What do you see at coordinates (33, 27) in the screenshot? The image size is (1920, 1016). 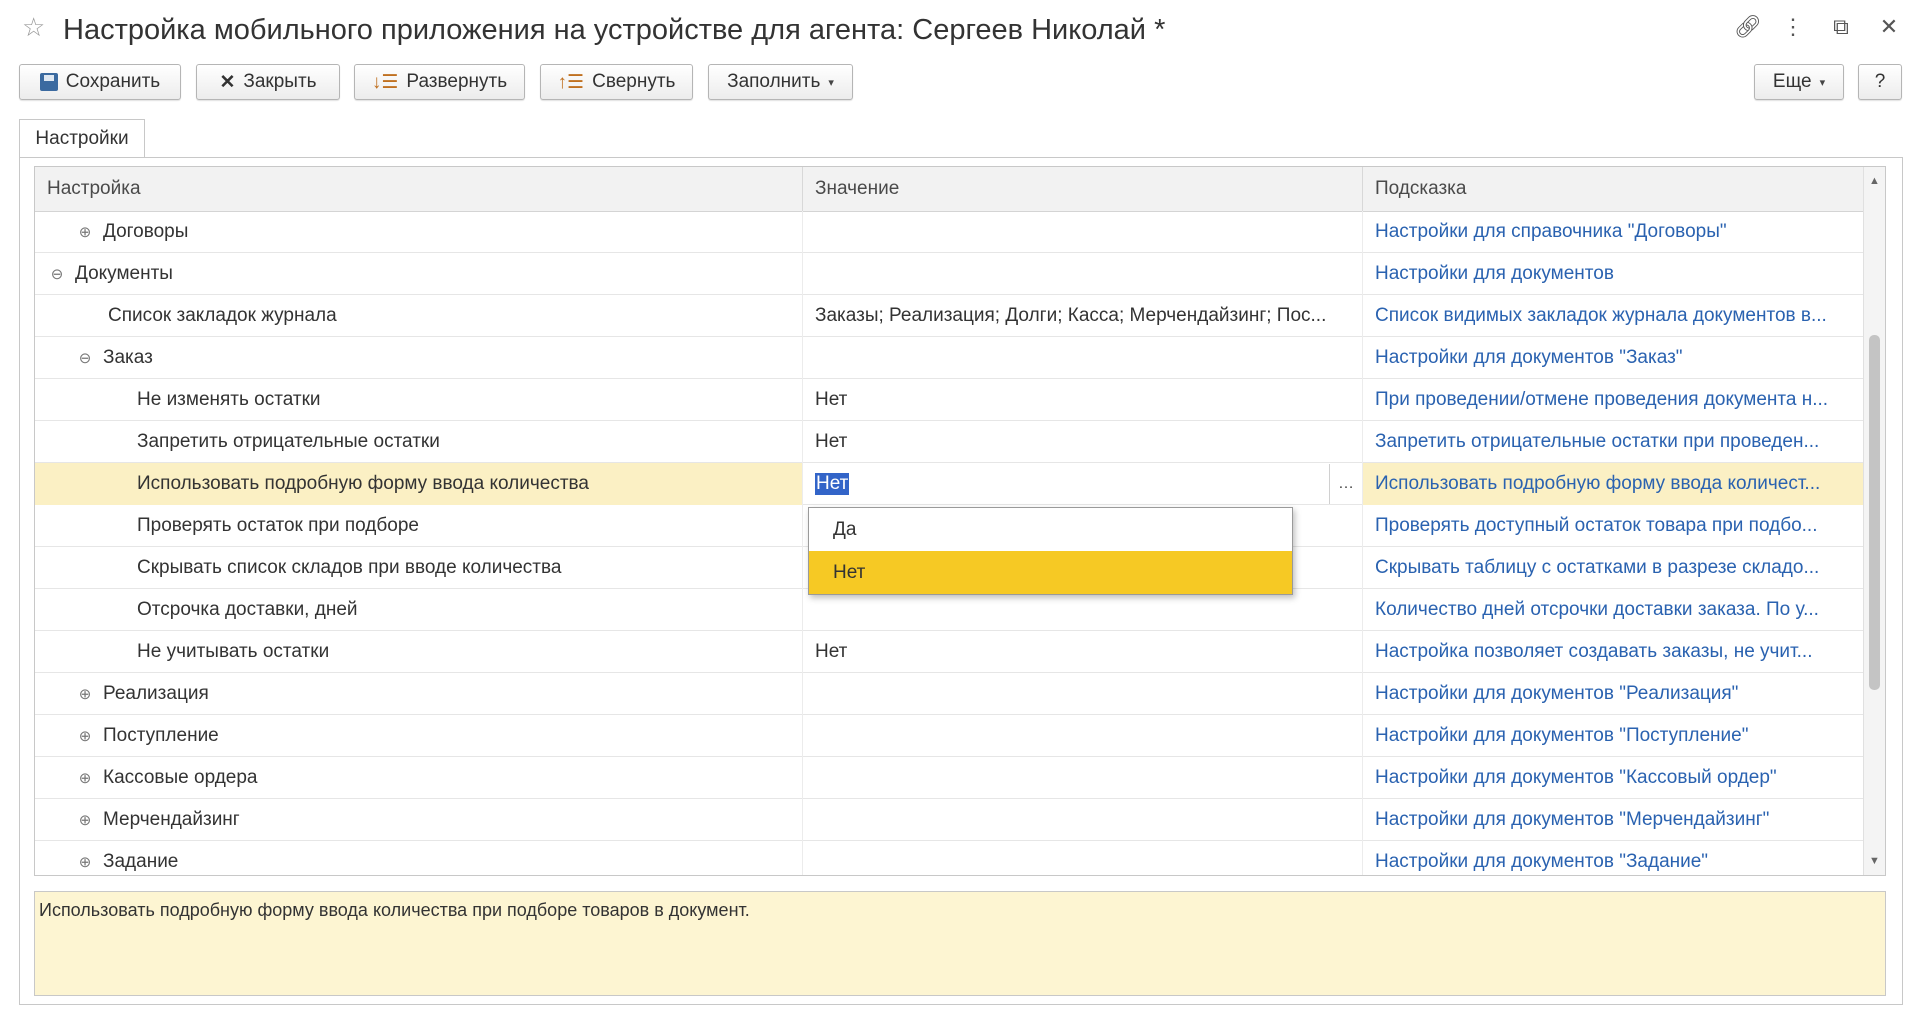 I see `star-icon: ☆` at bounding box center [33, 27].